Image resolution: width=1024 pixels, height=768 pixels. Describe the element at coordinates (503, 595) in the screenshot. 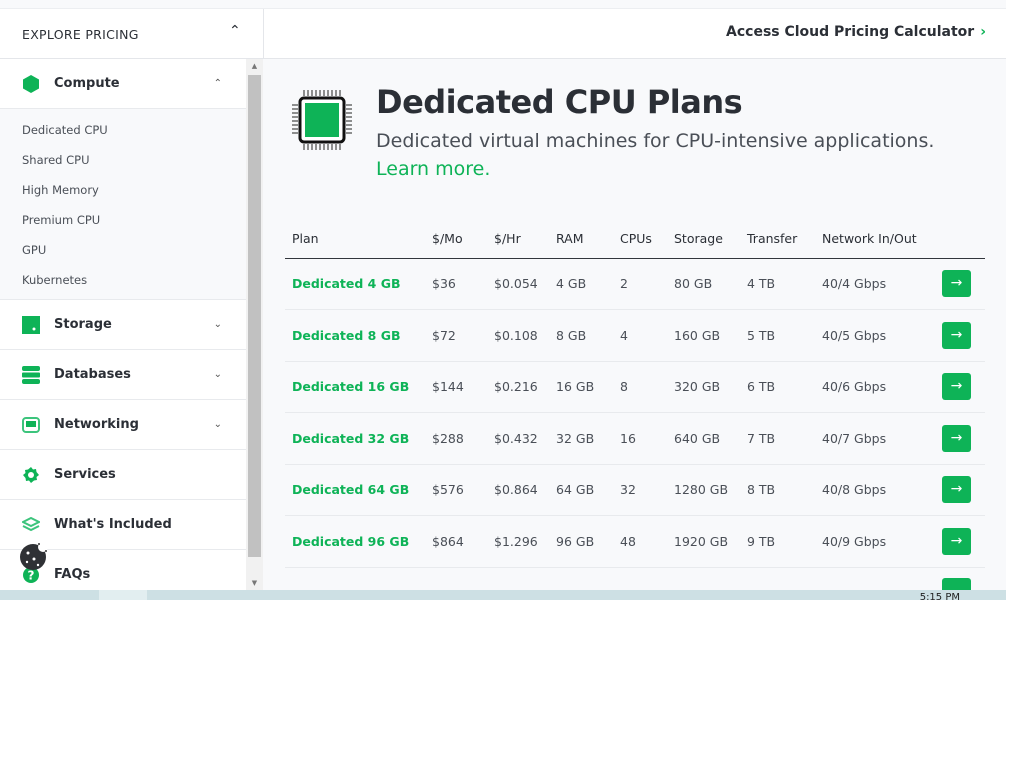

I see `os-taskbar: 5:15 PM` at that location.